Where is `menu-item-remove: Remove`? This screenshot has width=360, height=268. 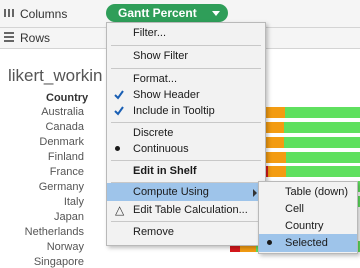 menu-item-remove: Remove is located at coordinates (186, 232).